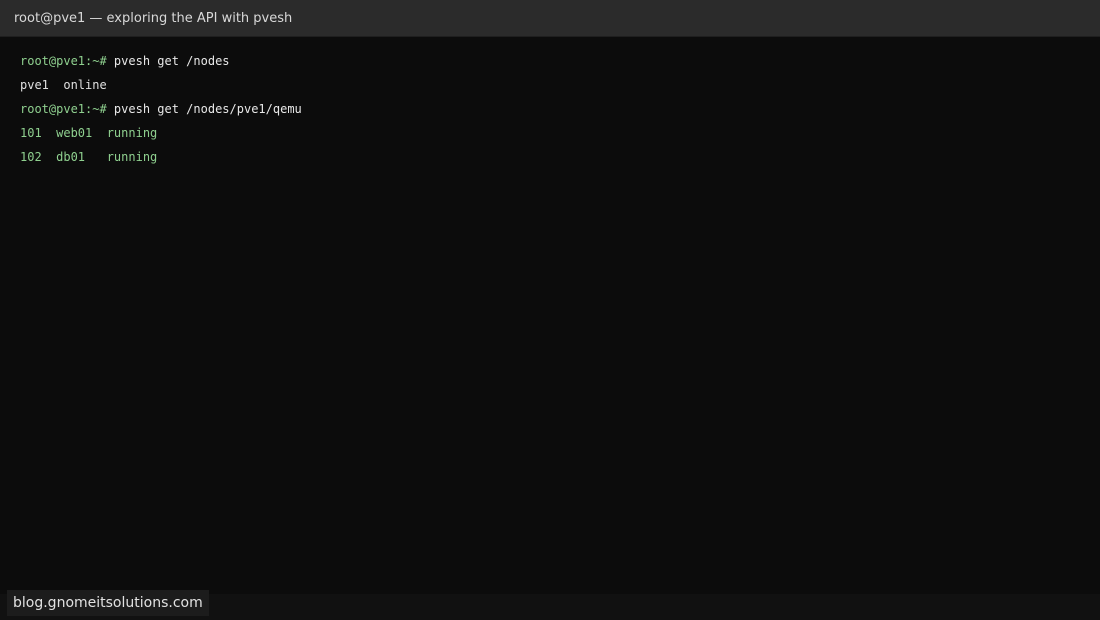 This screenshot has width=1100, height=620. What do you see at coordinates (204, 109) in the screenshot?
I see `shell-command: pvesh get /nodes/pve1/qemu` at bounding box center [204, 109].